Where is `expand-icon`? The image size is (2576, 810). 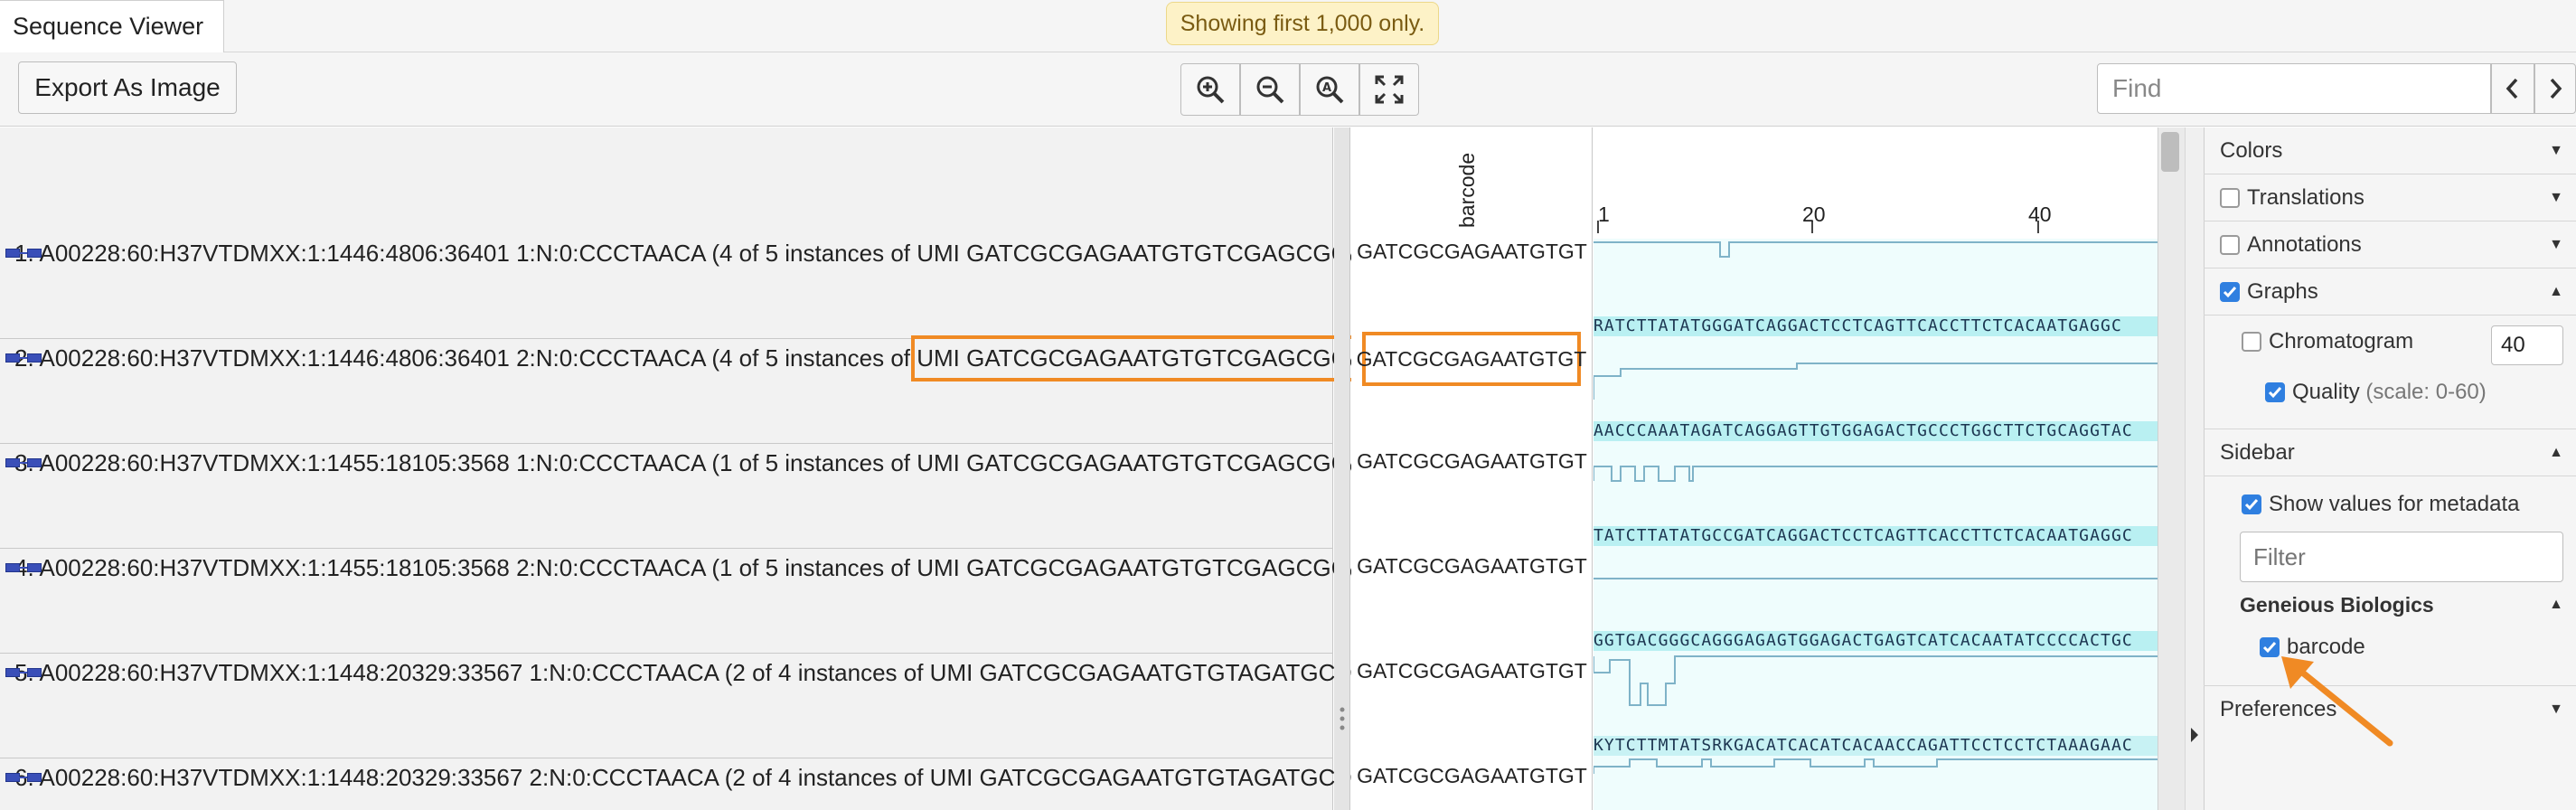 expand-icon is located at coordinates (1389, 89).